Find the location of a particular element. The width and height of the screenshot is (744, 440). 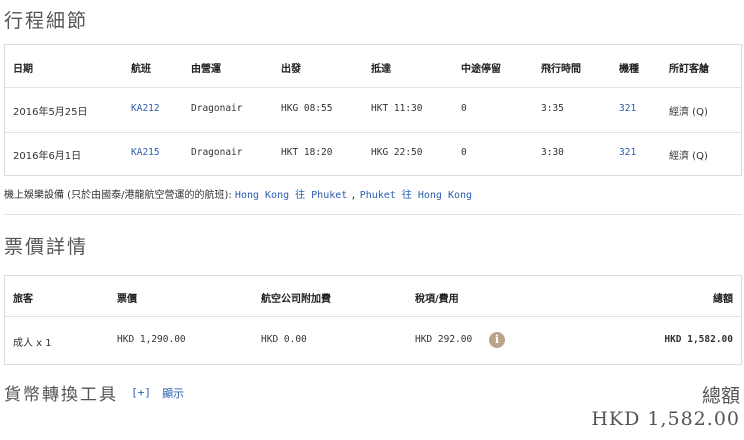

grand-total-label: 總額 is located at coordinates (720, 396).